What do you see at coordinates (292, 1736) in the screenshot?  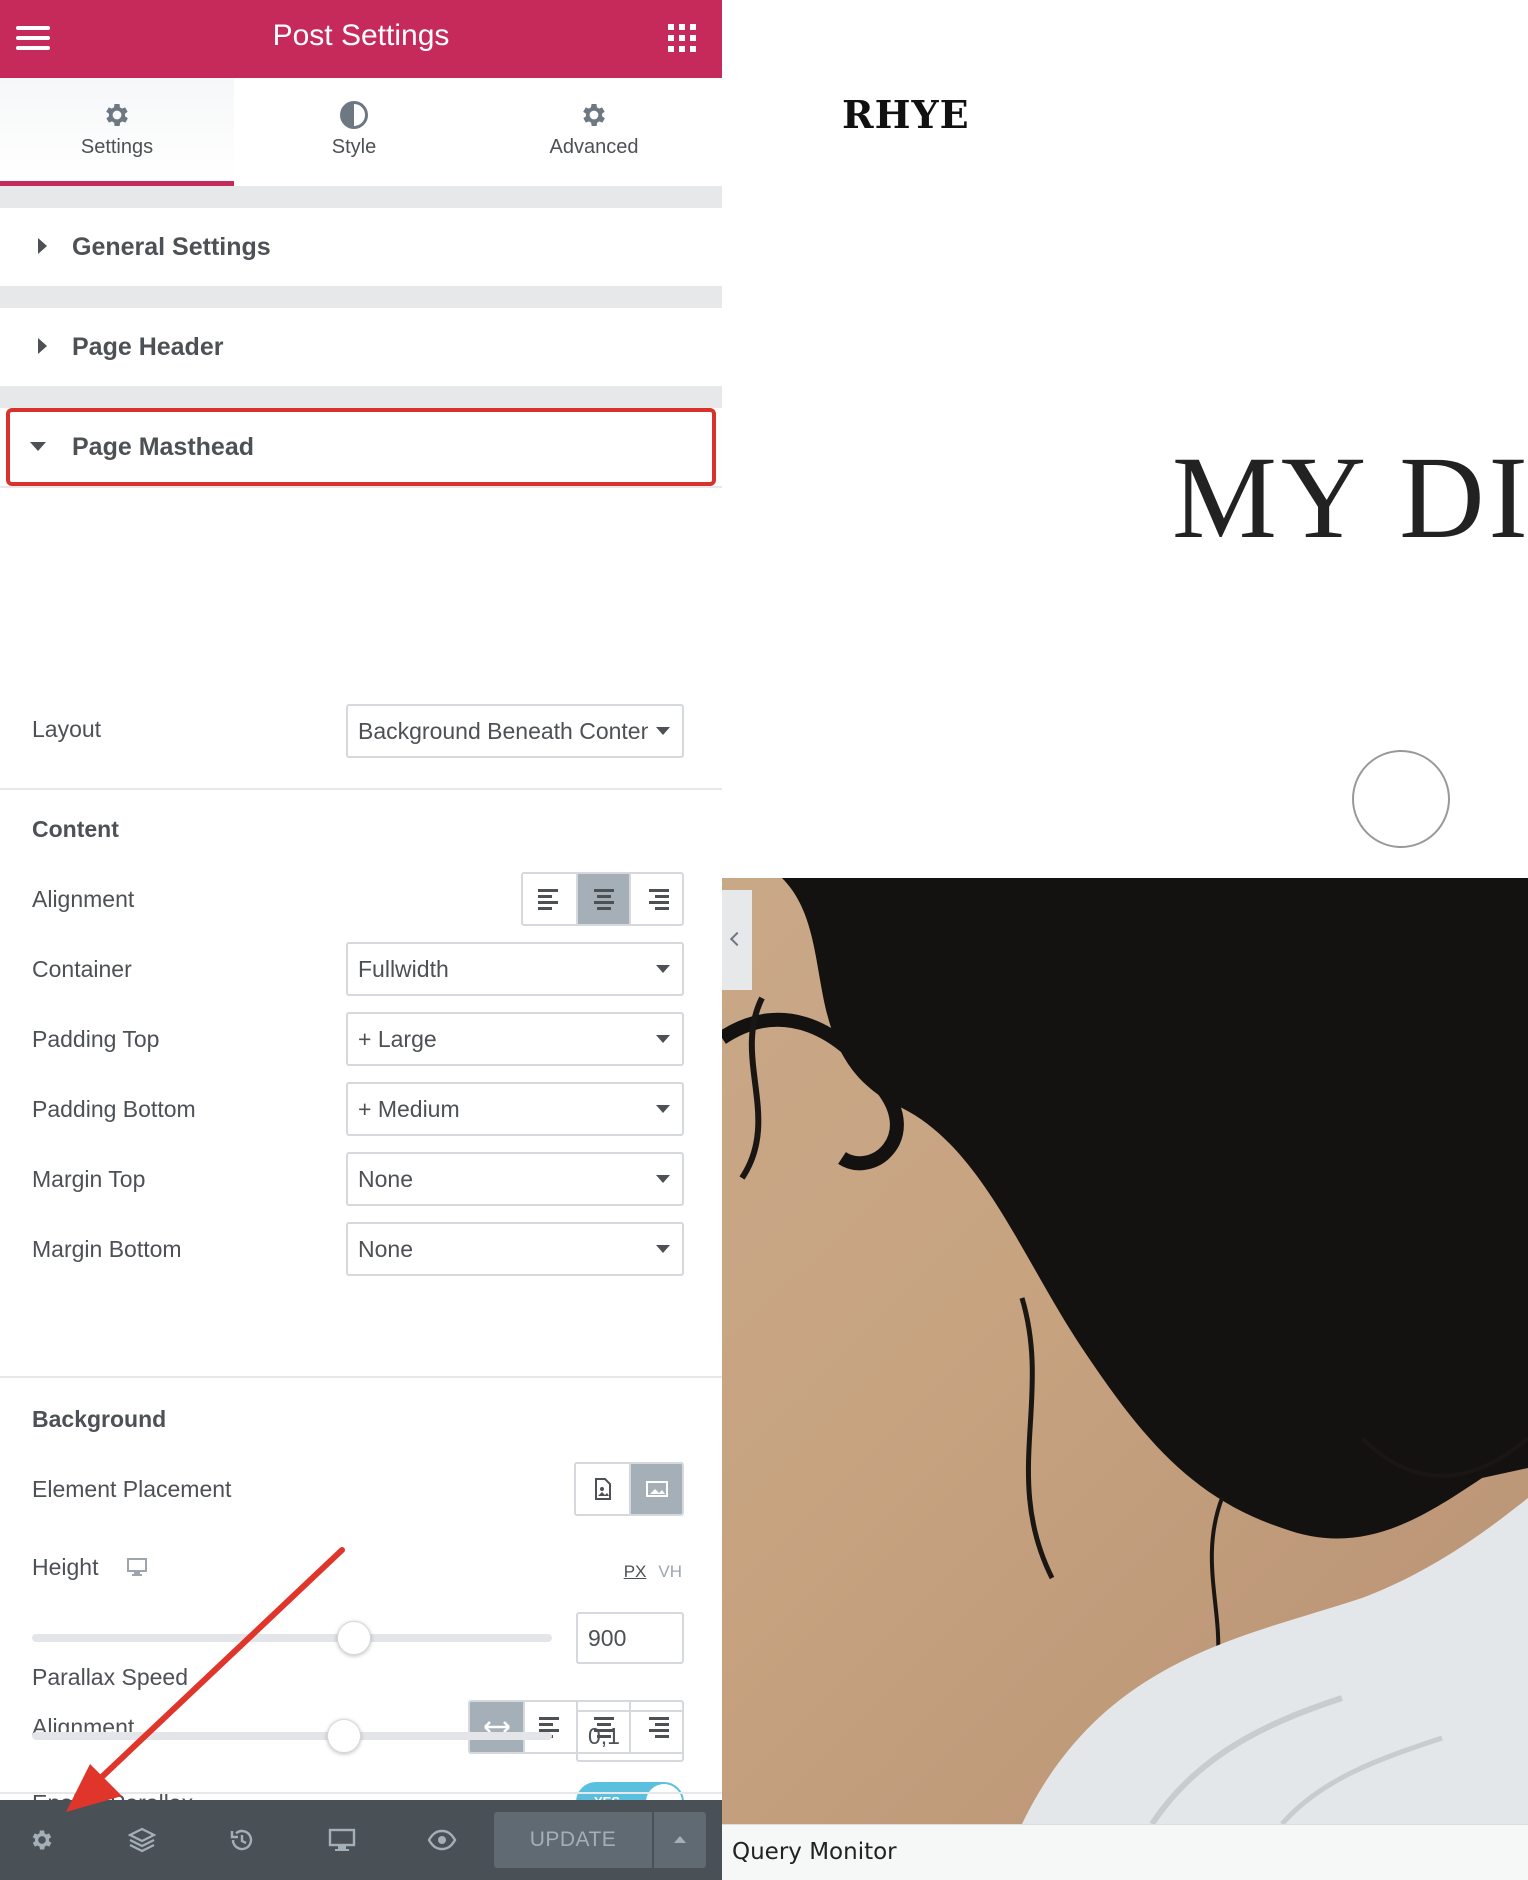 I see `parallax-speed-slider` at bounding box center [292, 1736].